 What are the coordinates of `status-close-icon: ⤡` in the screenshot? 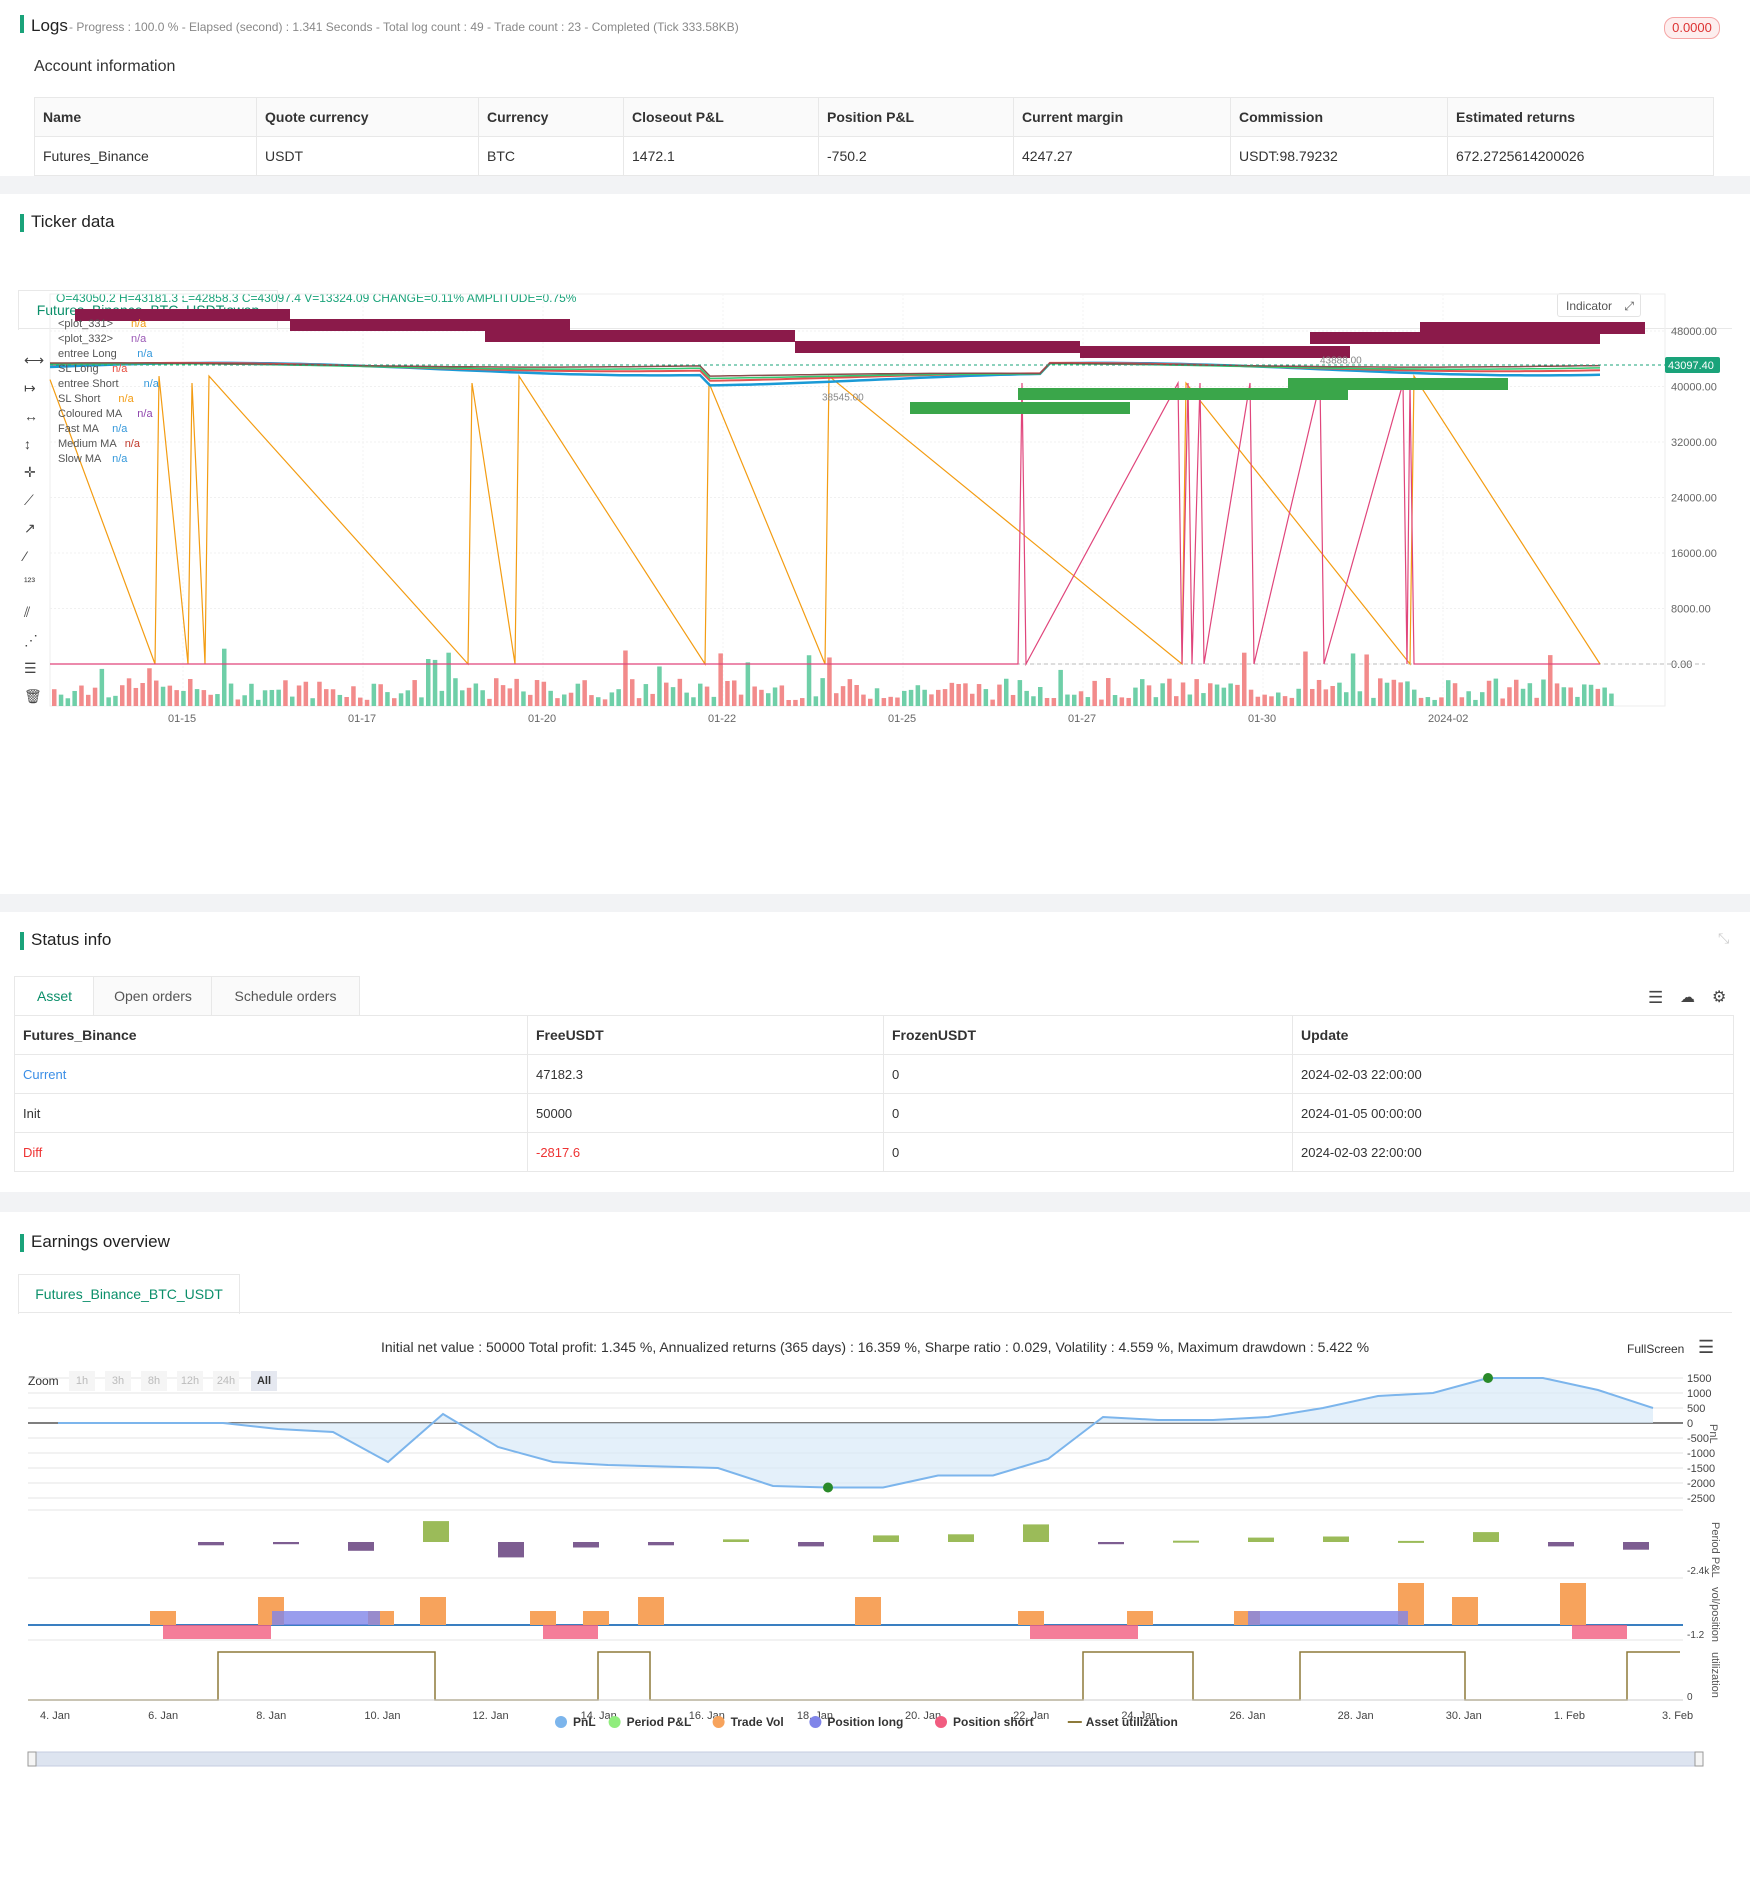 It's located at (1723, 938).